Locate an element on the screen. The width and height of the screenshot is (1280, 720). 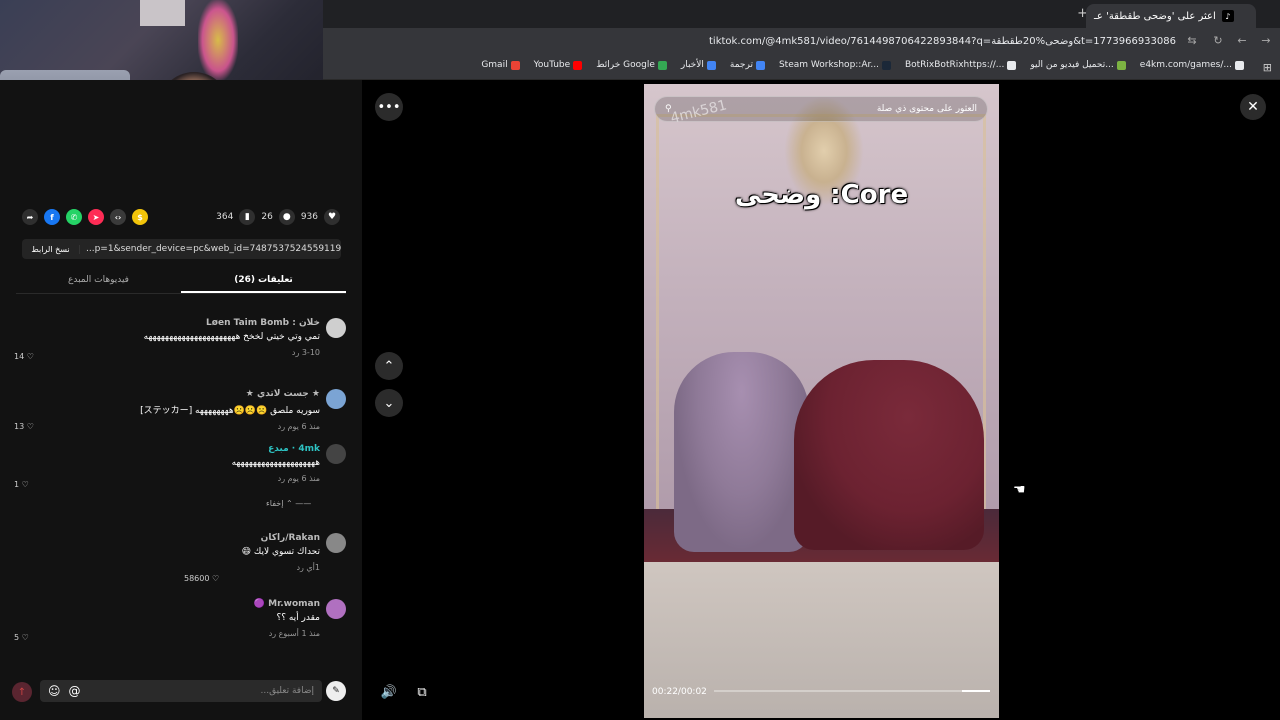
comment-reply-link: منذ 1 أسبوع رد is located at coordinates (294, 633).